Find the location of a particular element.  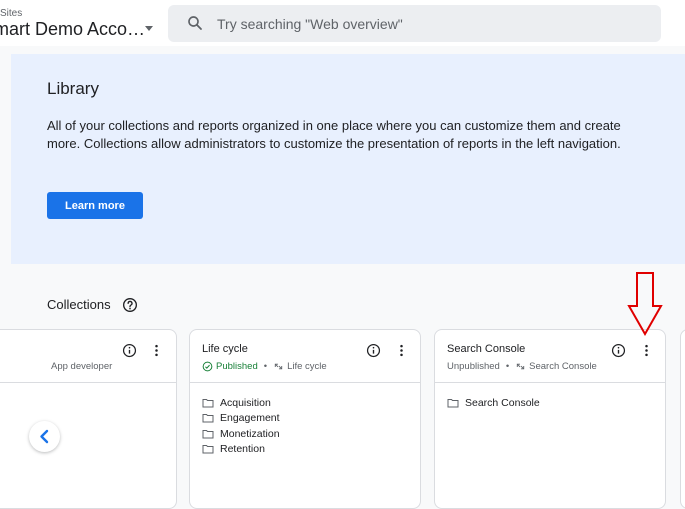

list-item-label: Engagement is located at coordinates (250, 418).